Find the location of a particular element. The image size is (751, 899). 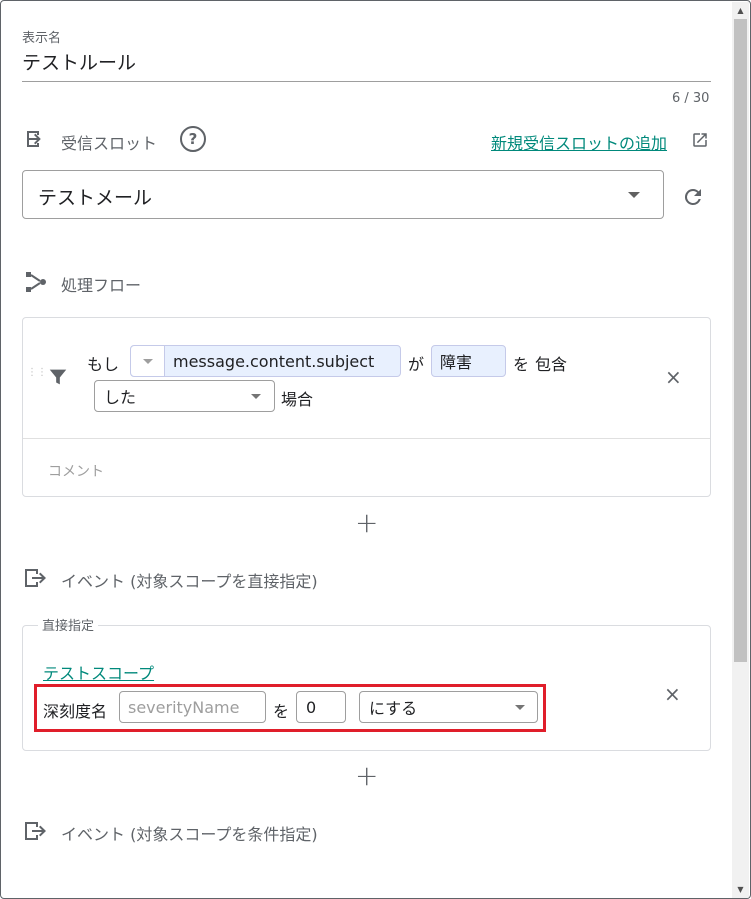

particle-ga: が is located at coordinates (416, 364).